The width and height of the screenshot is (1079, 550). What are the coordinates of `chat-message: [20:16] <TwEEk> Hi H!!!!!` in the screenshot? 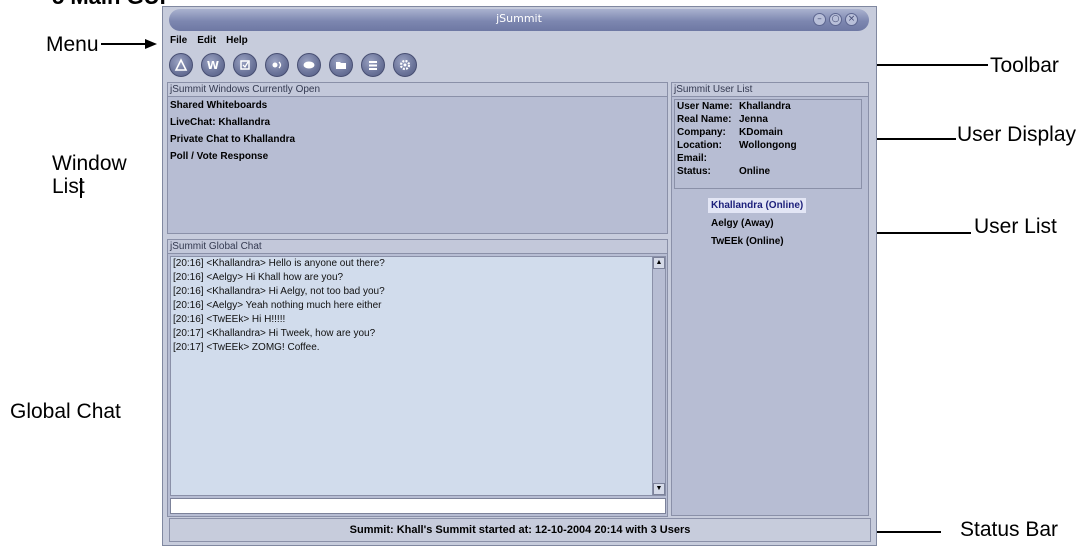 It's located at (229, 319).